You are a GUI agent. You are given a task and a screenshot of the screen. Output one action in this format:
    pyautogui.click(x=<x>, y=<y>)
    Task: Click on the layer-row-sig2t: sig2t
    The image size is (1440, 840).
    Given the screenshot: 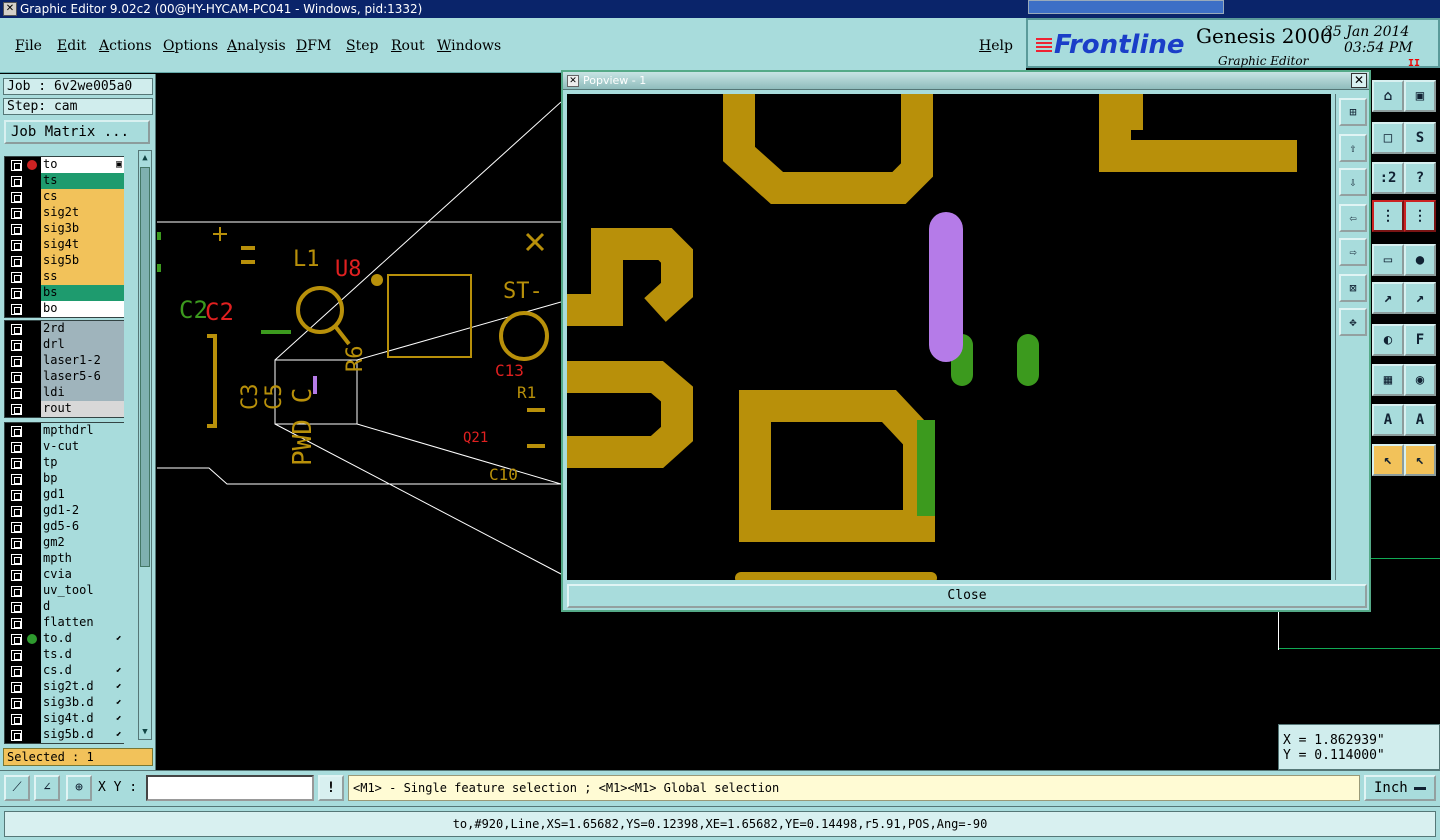 What is the action you would take?
    pyautogui.click(x=64, y=213)
    